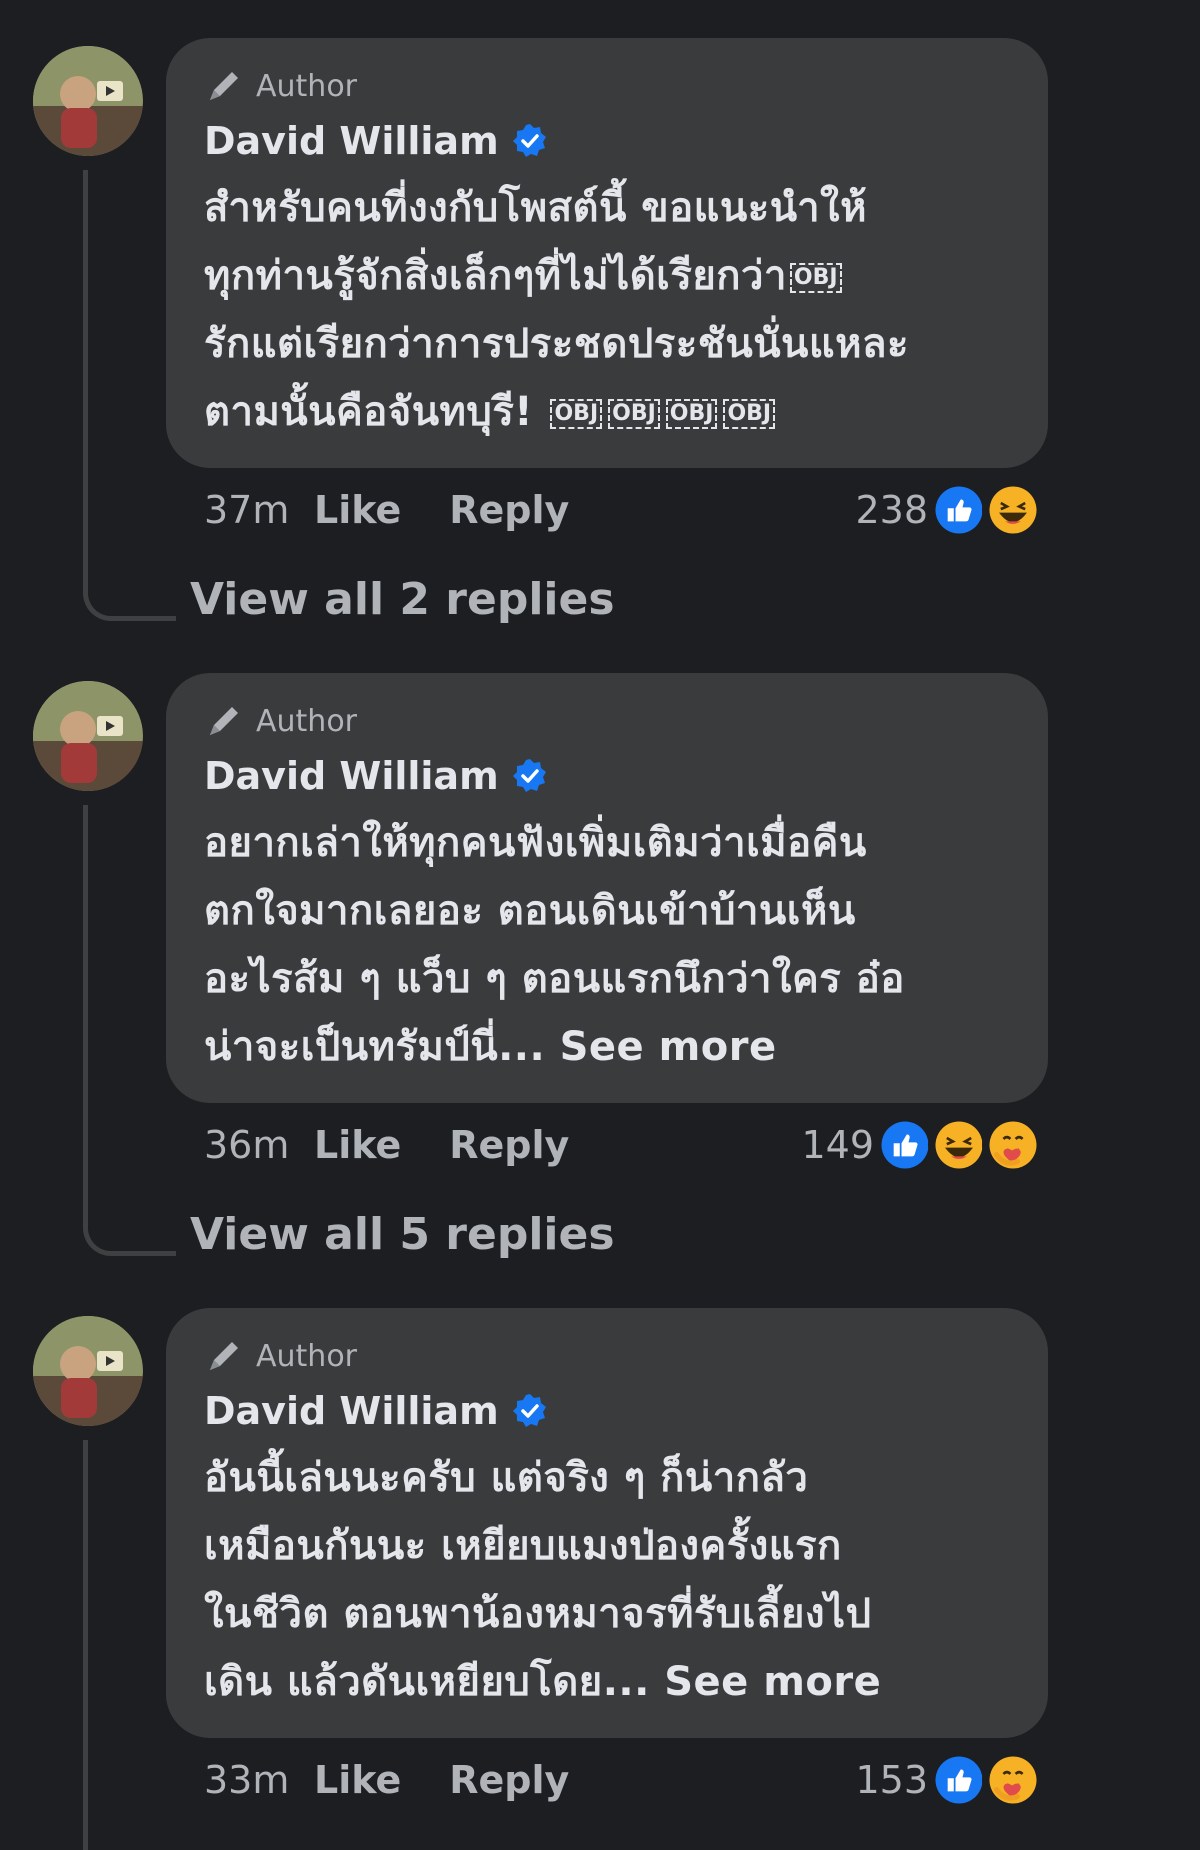 The image size is (1200, 1850). What do you see at coordinates (402, 599) in the screenshot?
I see `view-replies-link: View all 2 replies` at bounding box center [402, 599].